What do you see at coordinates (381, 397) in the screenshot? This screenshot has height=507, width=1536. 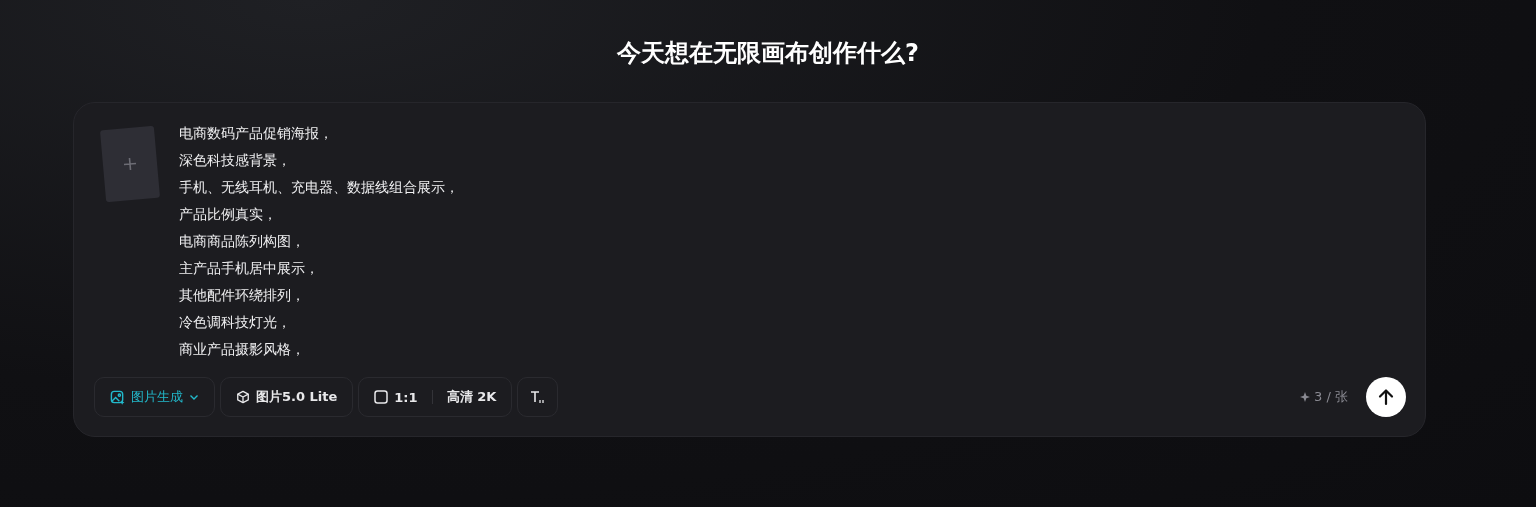 I see `square-icon` at bounding box center [381, 397].